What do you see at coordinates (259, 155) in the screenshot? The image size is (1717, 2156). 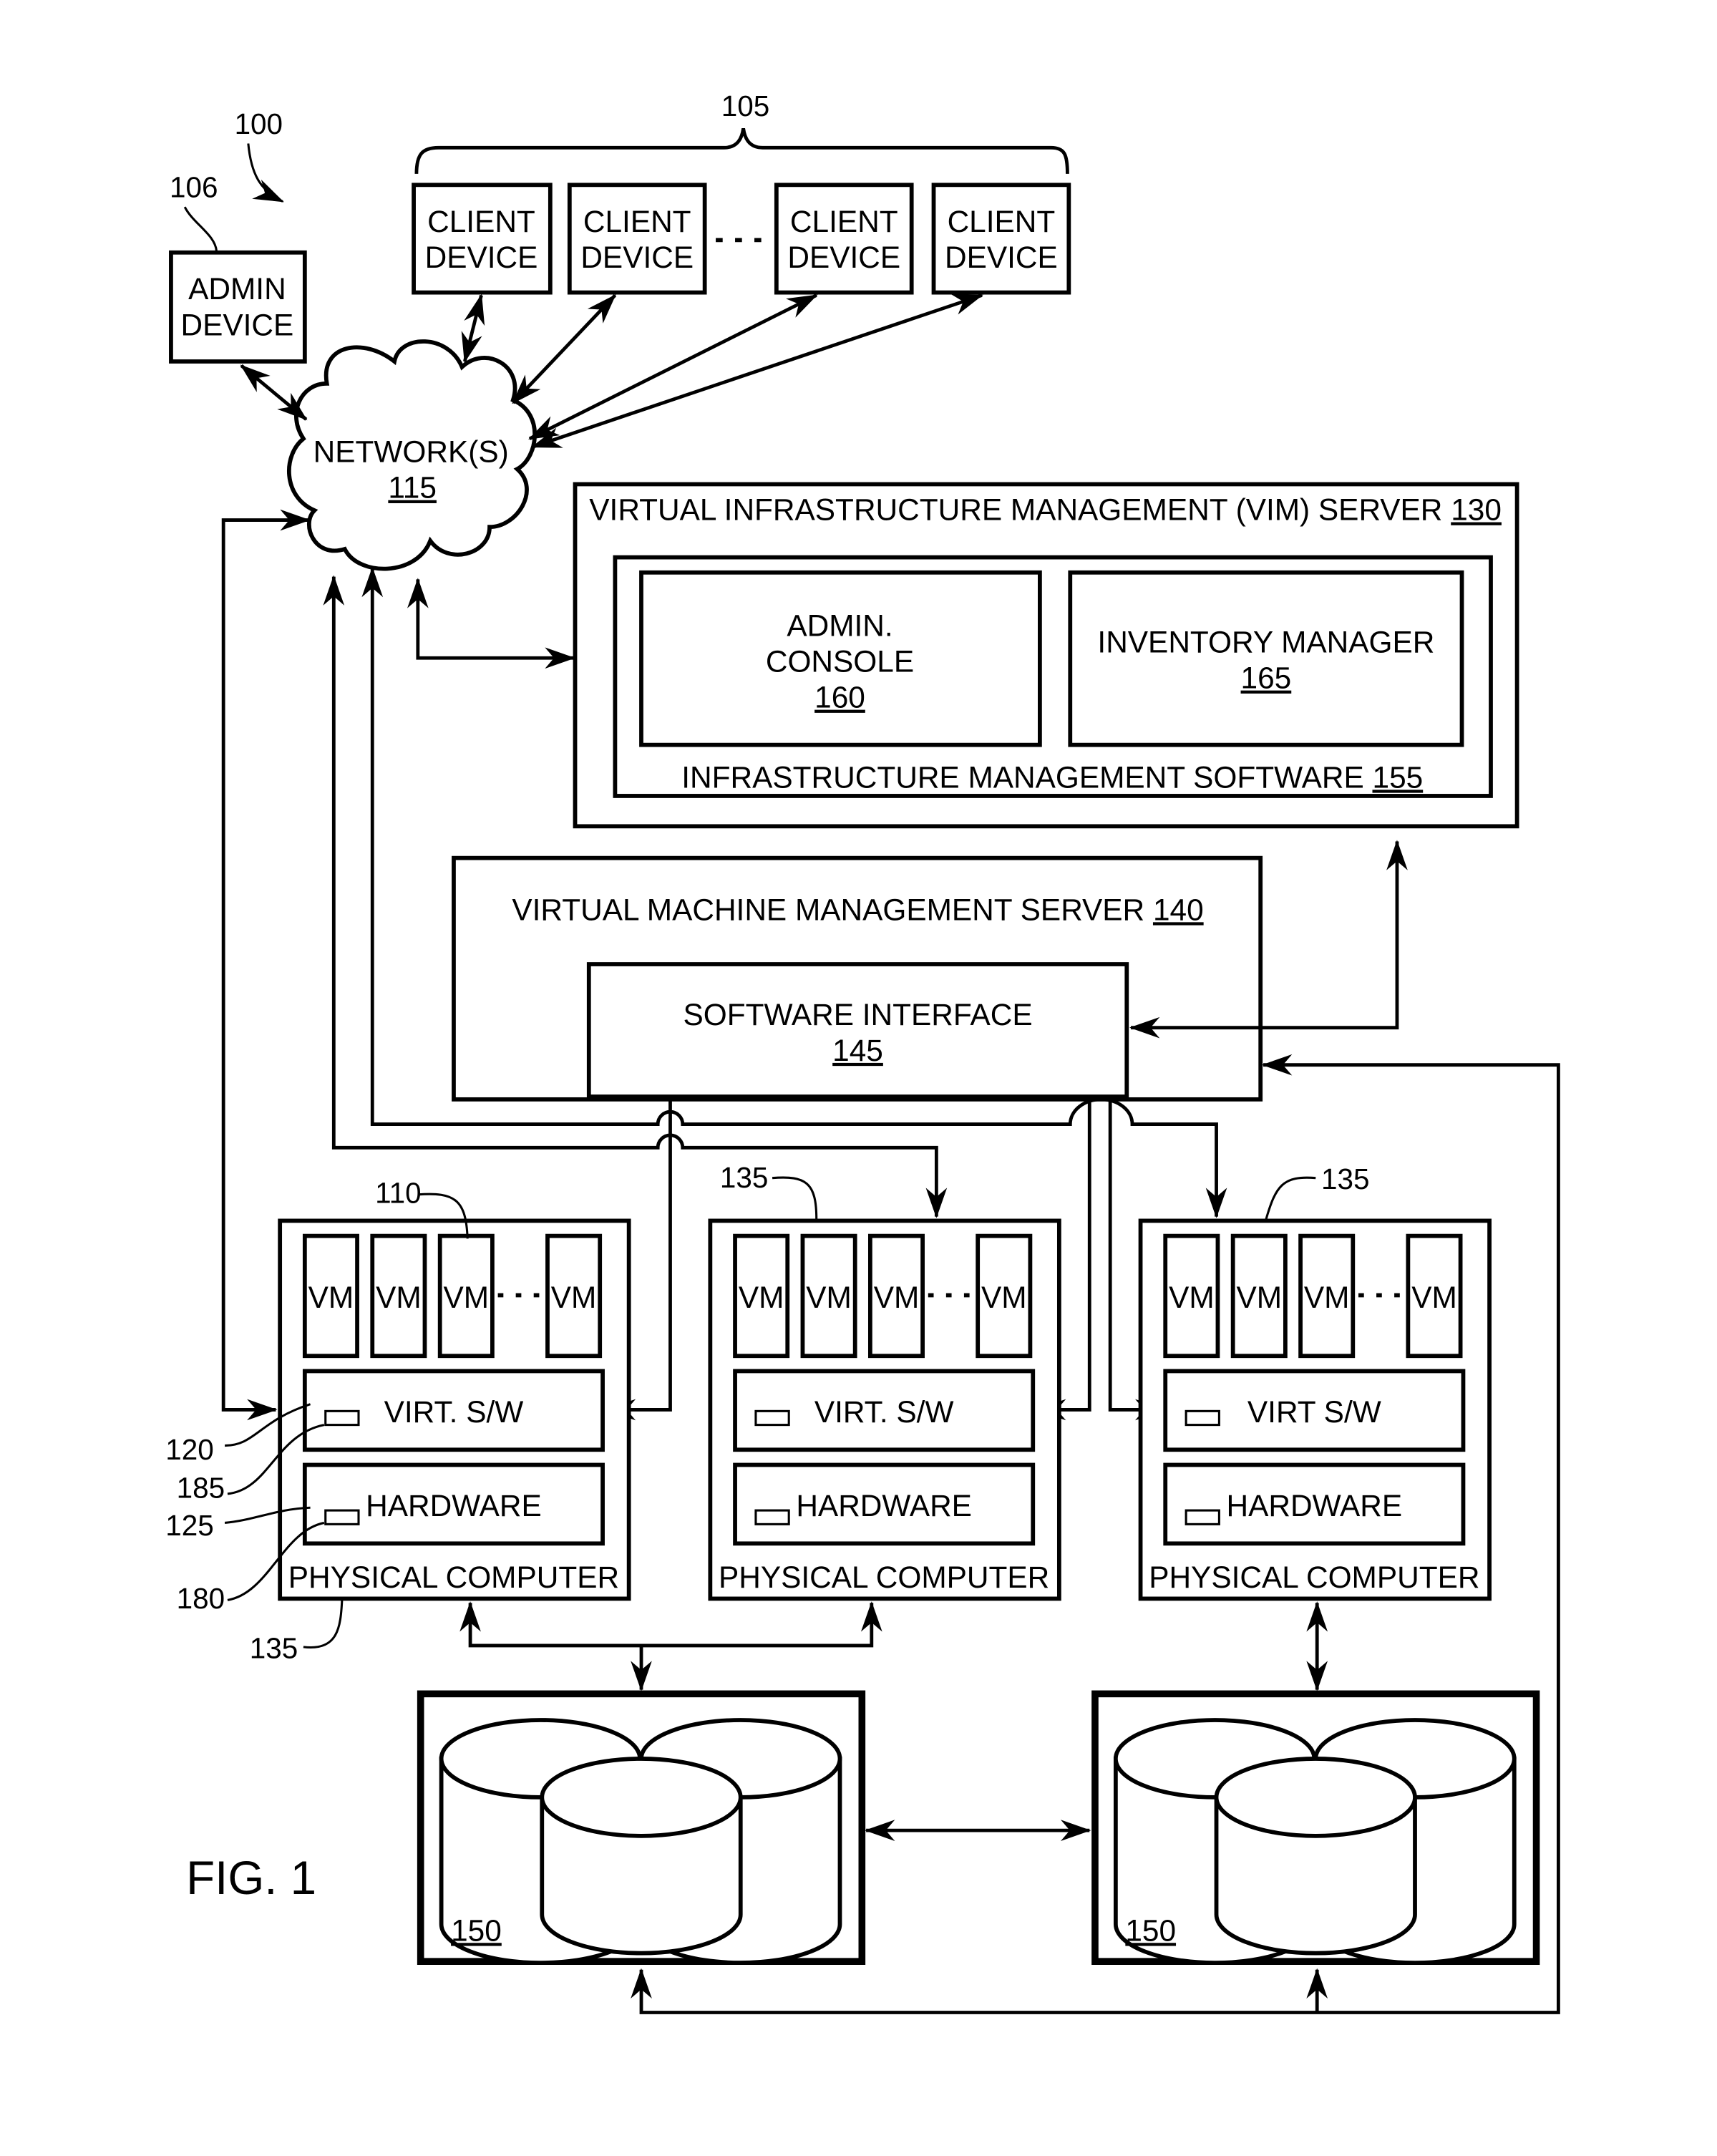 I see `system-reference: 100` at bounding box center [259, 155].